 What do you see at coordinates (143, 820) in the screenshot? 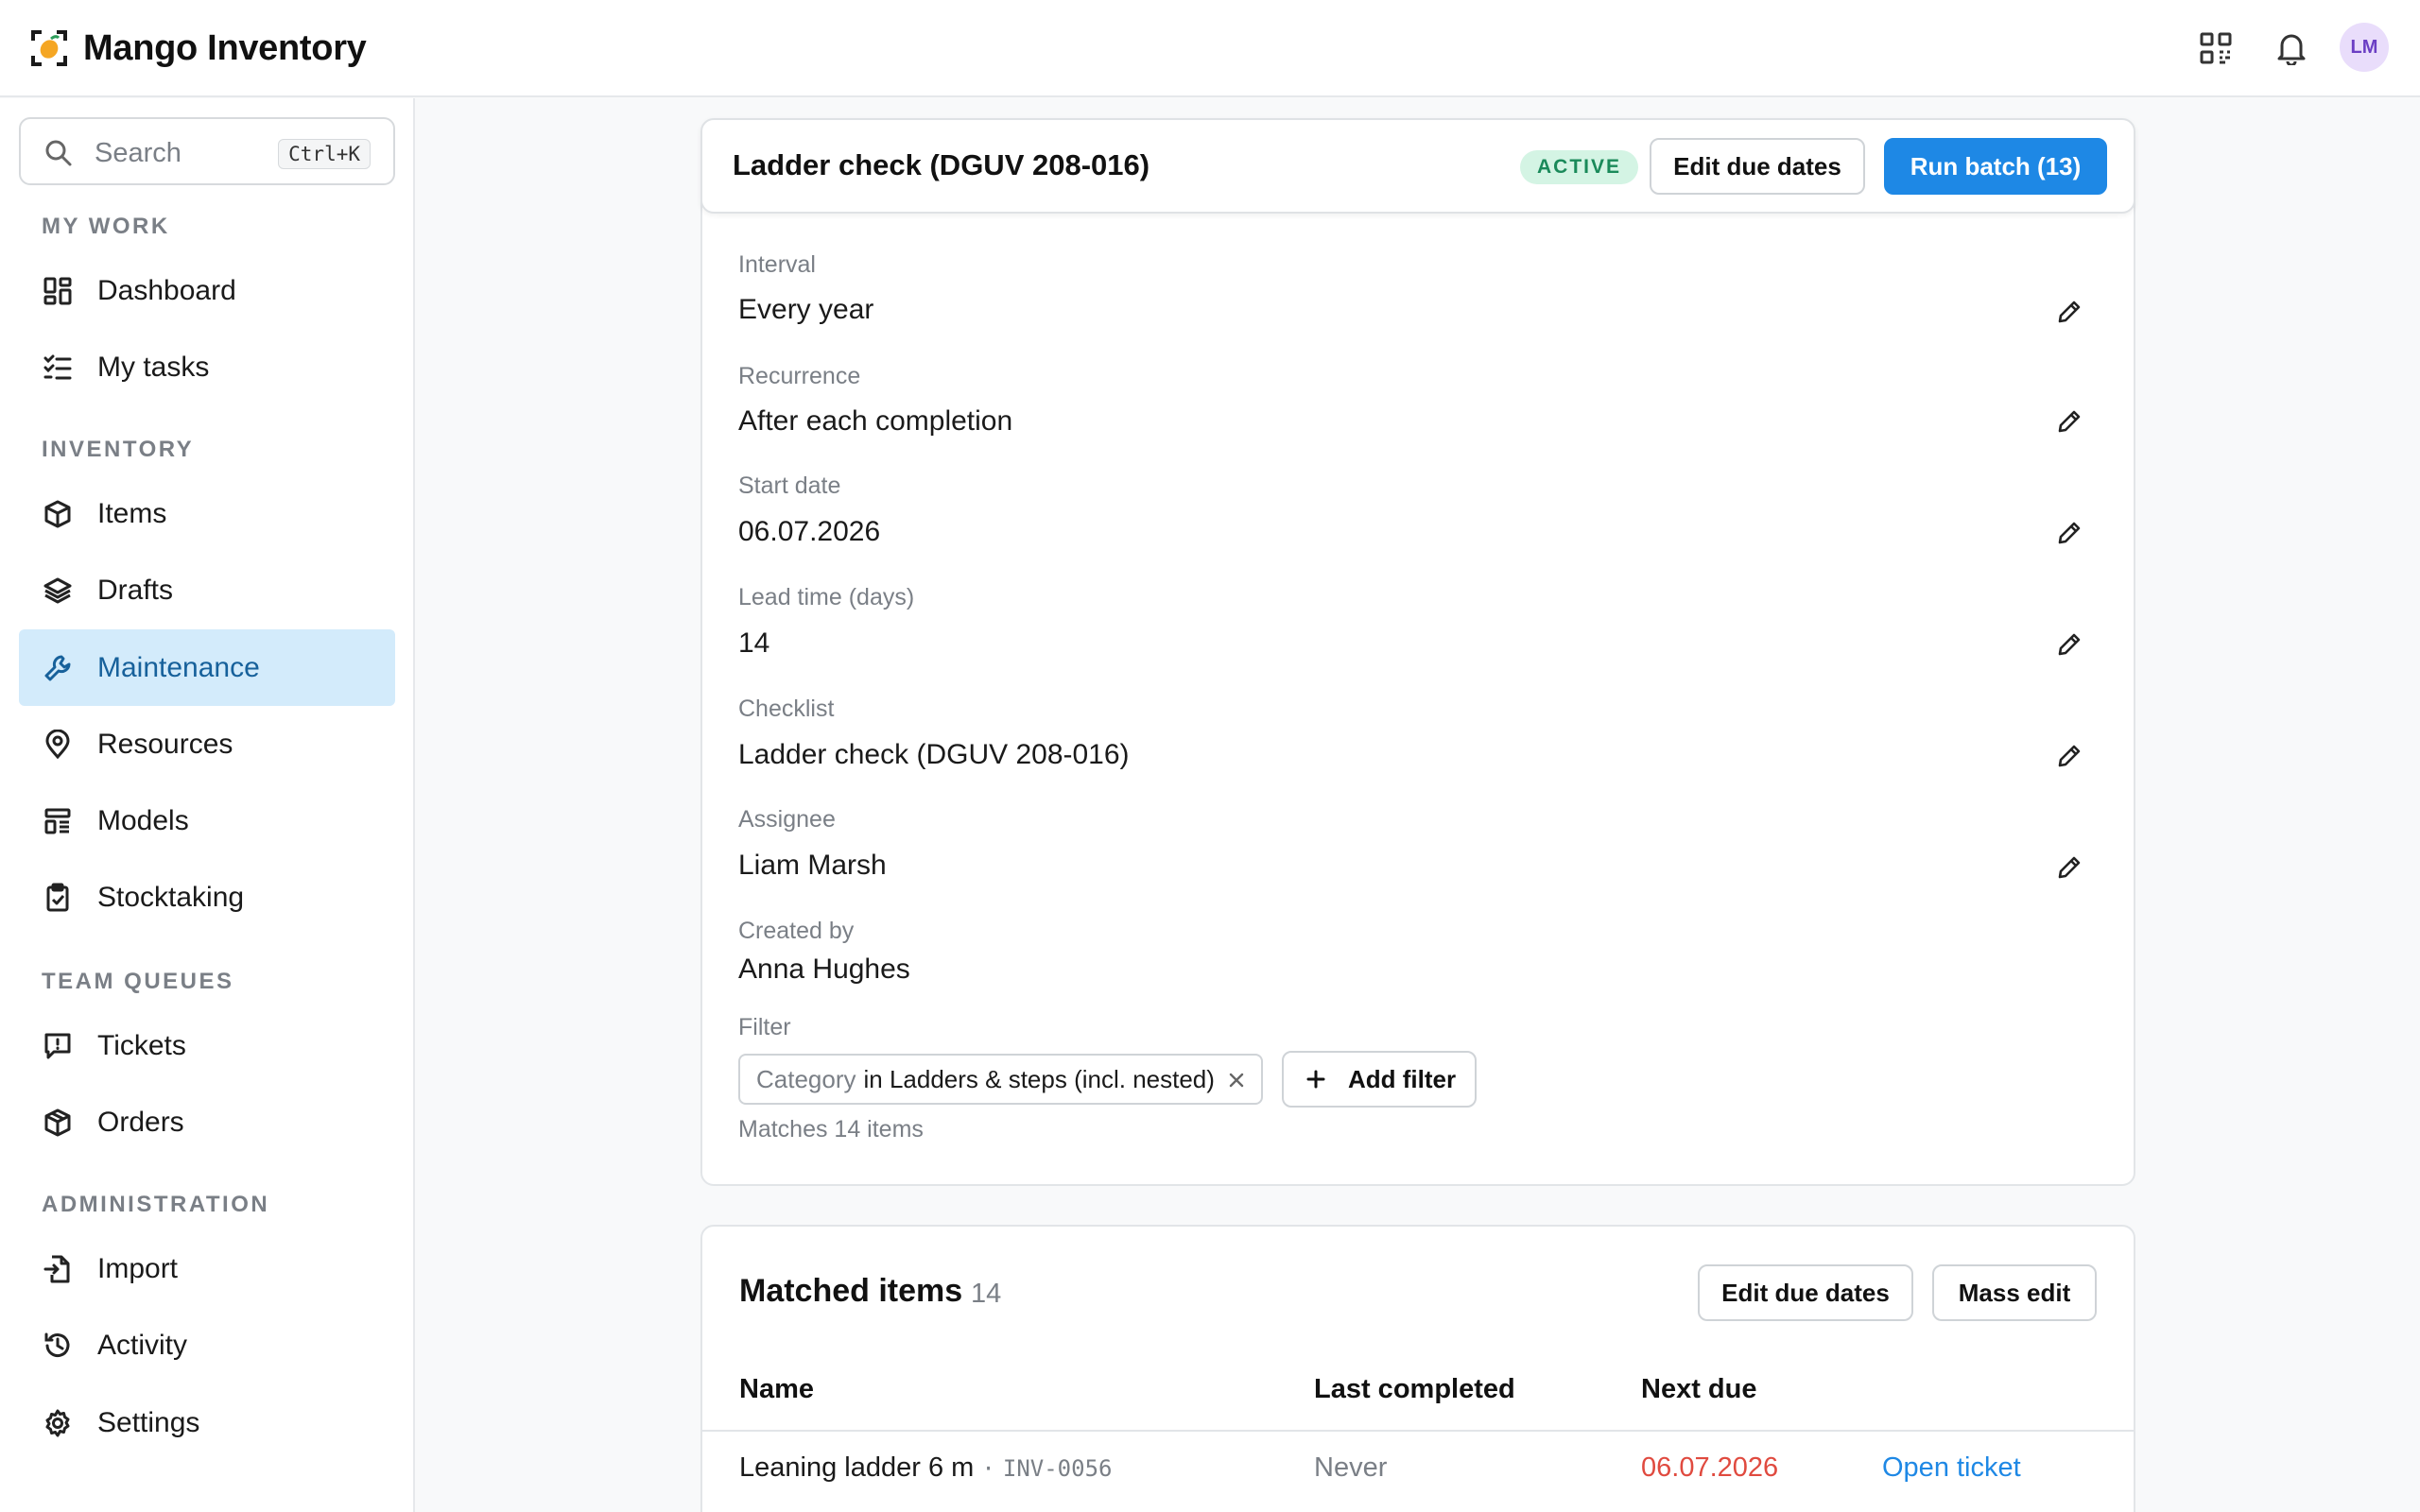
I see `sidebar-item-label: Models` at bounding box center [143, 820].